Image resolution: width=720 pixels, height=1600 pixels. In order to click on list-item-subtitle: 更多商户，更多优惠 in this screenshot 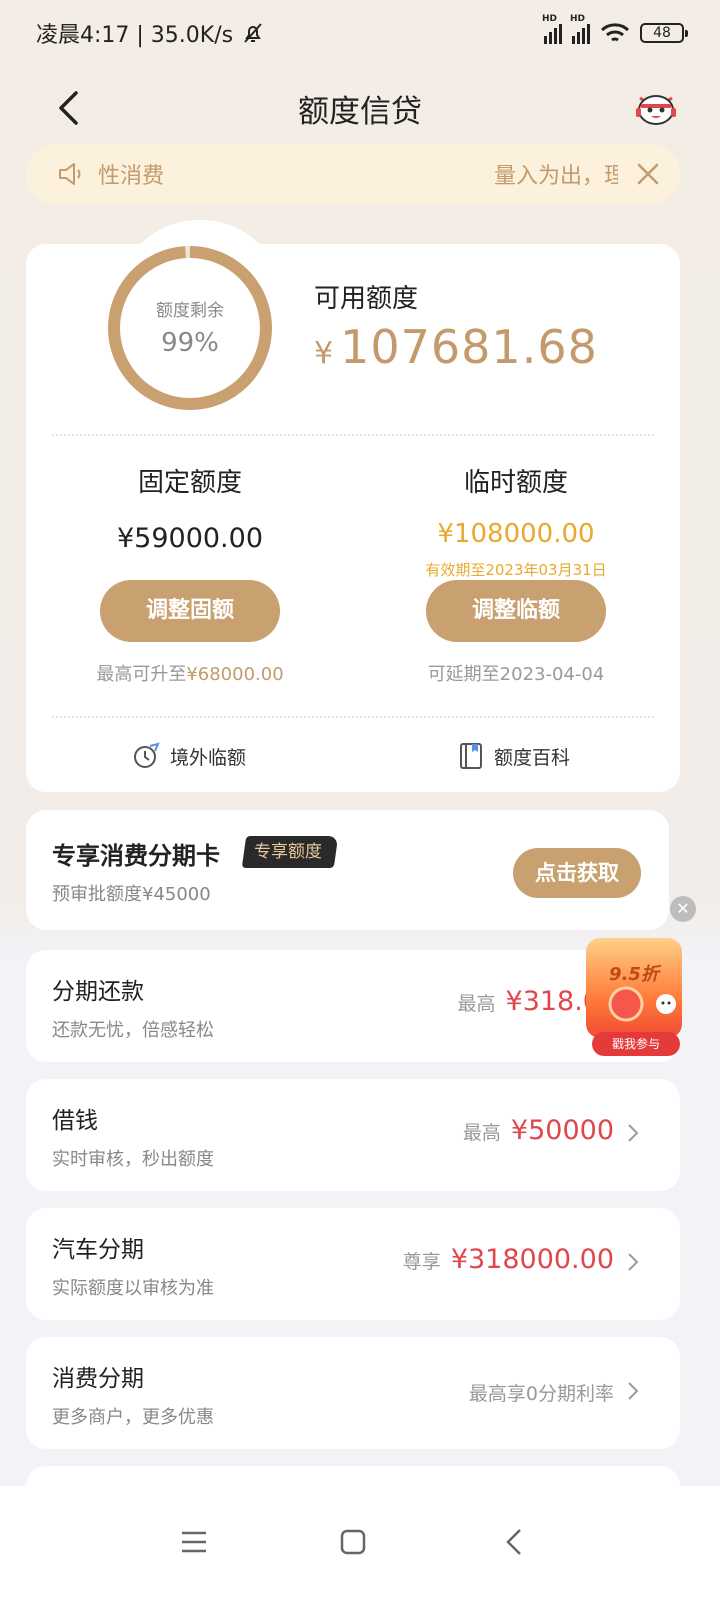, I will do `click(133, 1417)`.